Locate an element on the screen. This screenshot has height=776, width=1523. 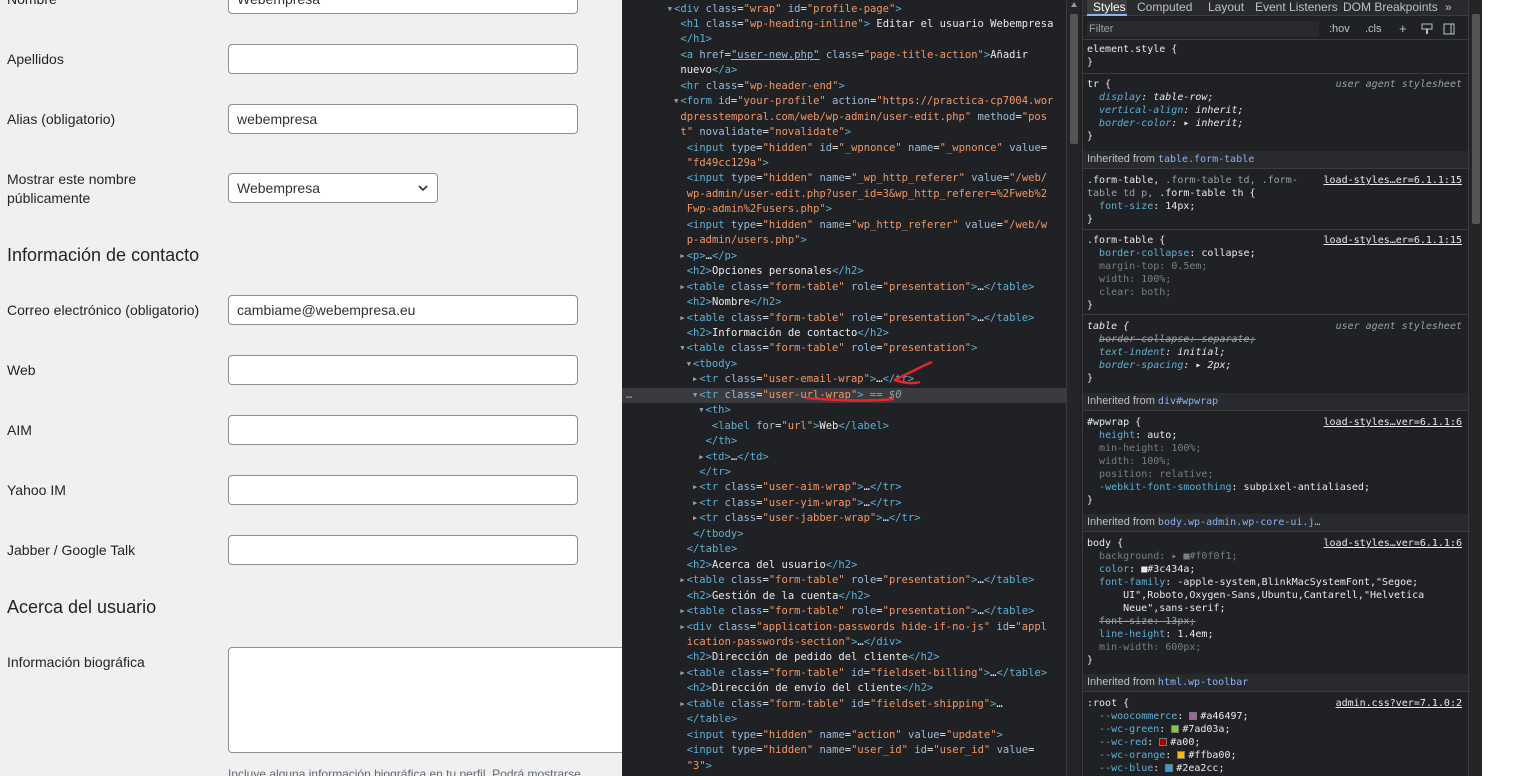
css-value: ■#3c434a is located at coordinates (1165, 569).